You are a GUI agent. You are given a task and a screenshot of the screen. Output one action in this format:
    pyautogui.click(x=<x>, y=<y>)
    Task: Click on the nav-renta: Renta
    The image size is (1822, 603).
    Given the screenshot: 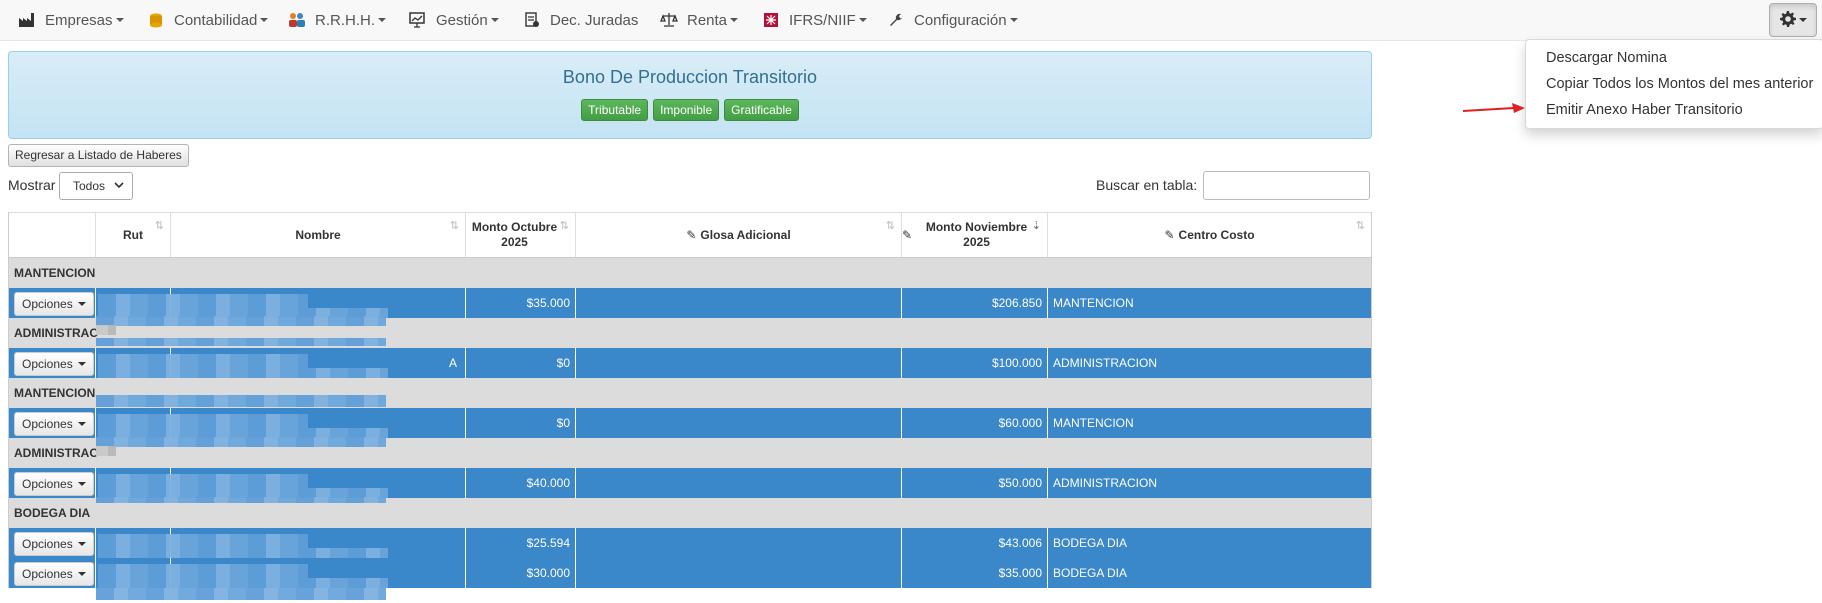 What is the action you would take?
    pyautogui.click(x=699, y=20)
    